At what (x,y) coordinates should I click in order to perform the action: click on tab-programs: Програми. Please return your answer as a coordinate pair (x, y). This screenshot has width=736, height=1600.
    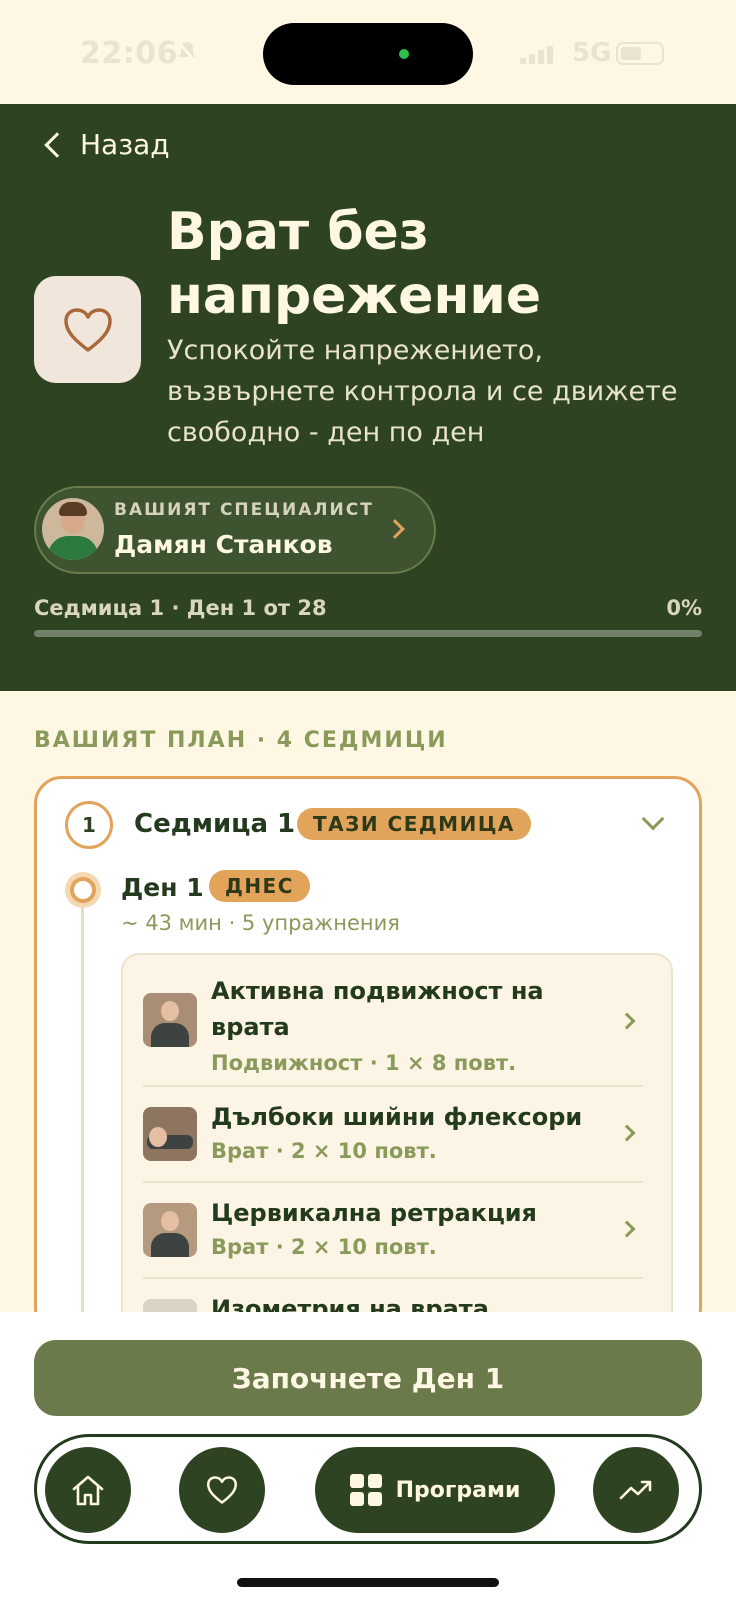
    Looking at the image, I should click on (435, 1490).